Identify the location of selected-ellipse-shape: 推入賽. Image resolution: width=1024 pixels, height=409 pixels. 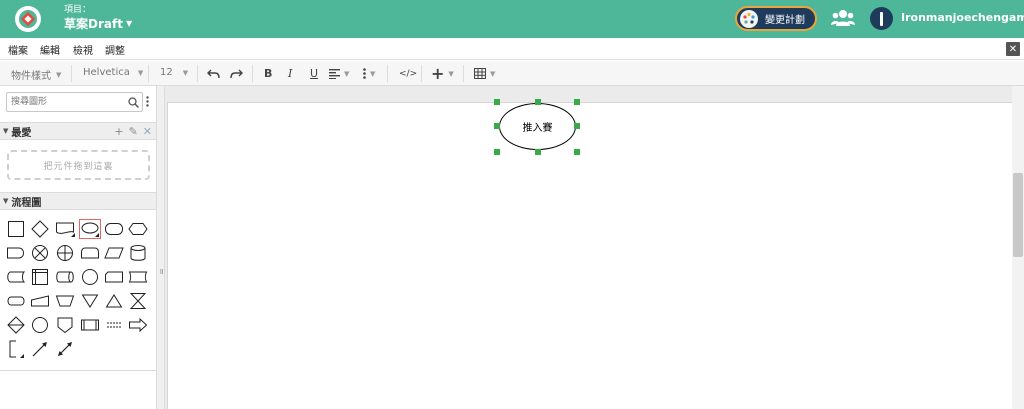
(537, 126).